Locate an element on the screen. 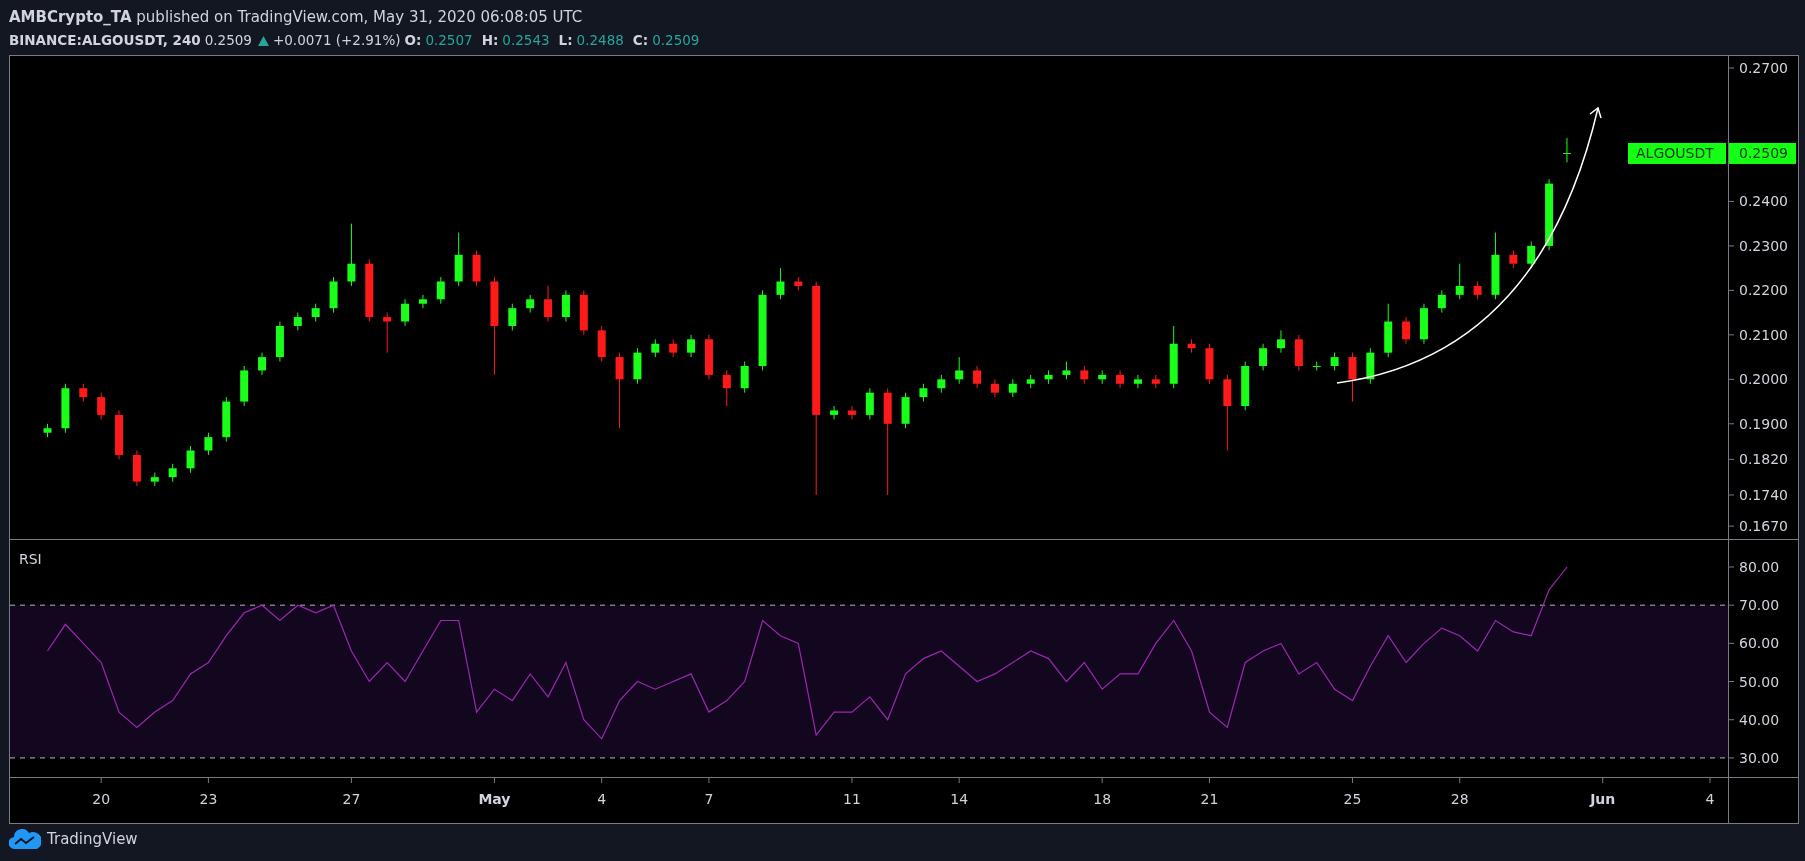 This screenshot has width=1805, height=861. ohlc-value: 0.2507 is located at coordinates (449, 40).